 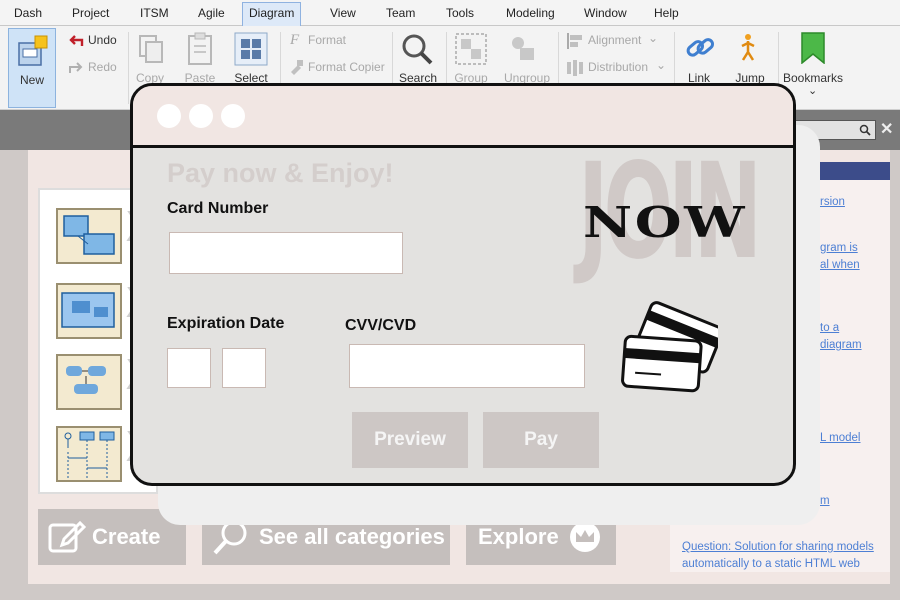 What do you see at coordinates (523, 48) in the screenshot?
I see `ungroup-icon` at bounding box center [523, 48].